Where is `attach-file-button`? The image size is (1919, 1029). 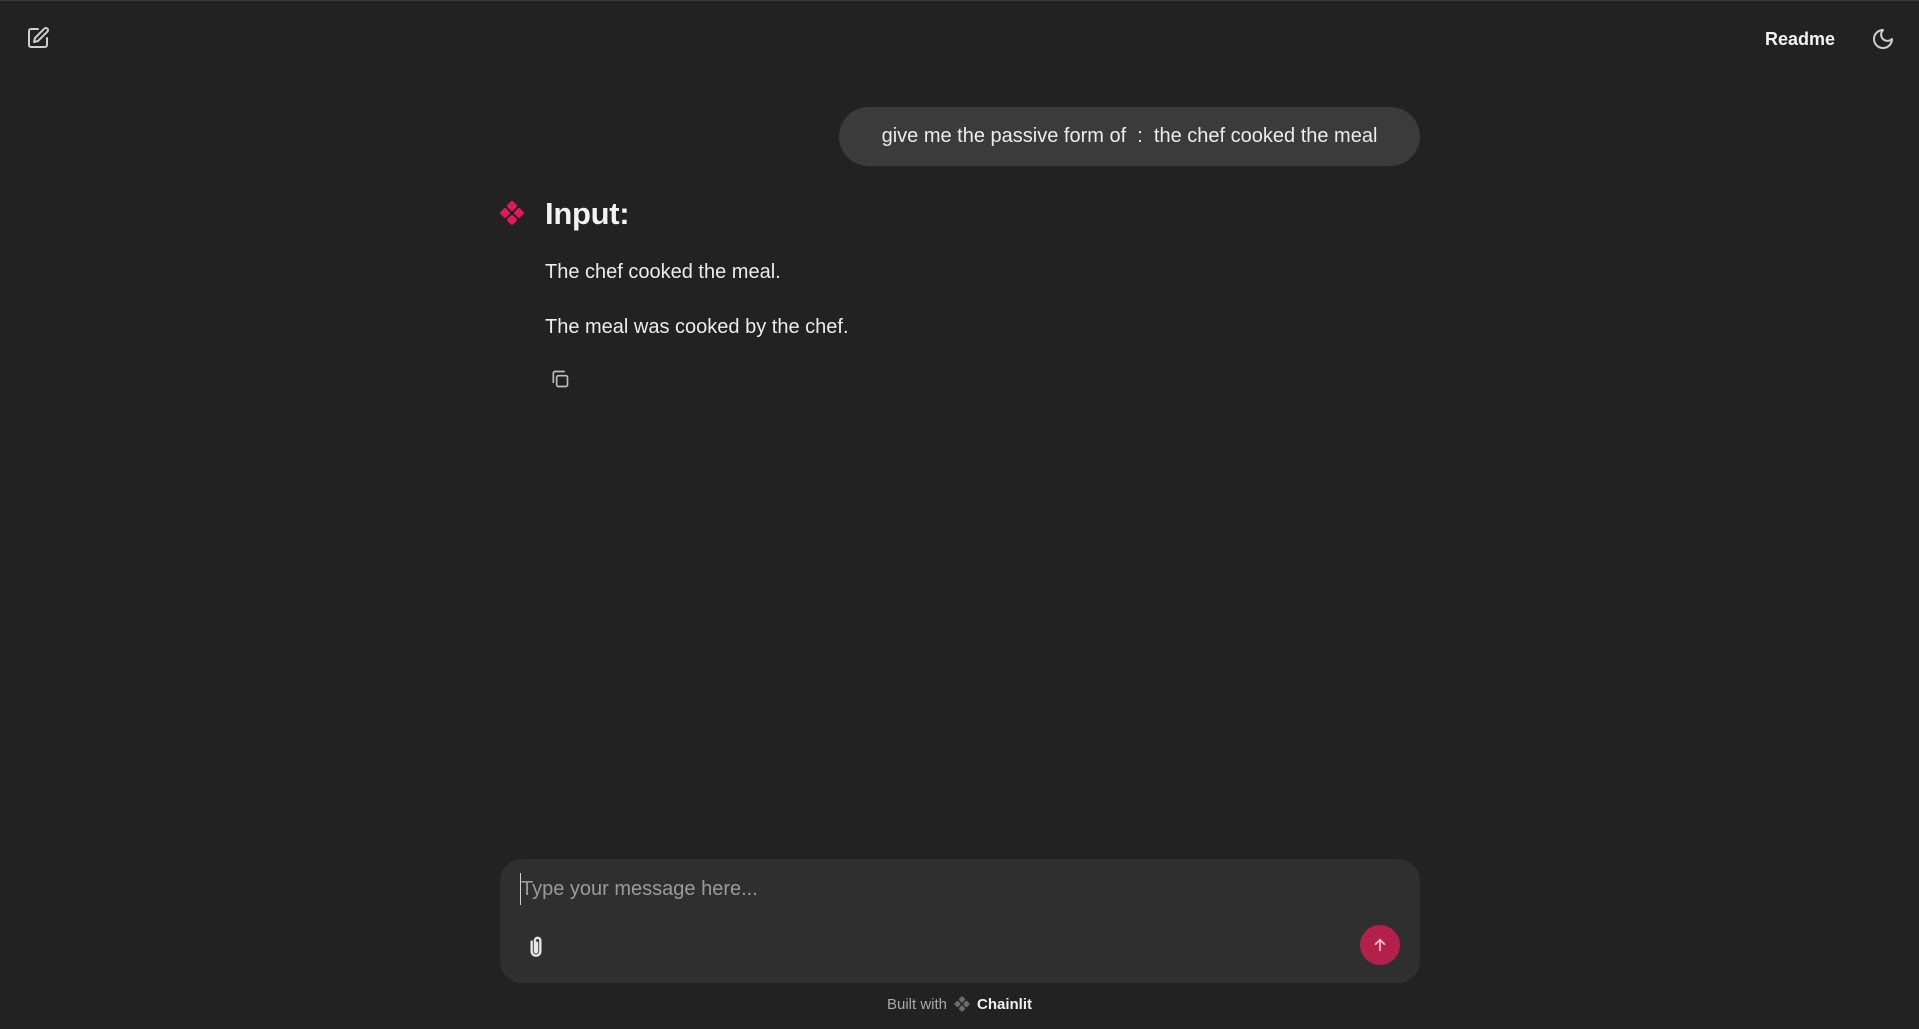 attach-file-button is located at coordinates (536, 947).